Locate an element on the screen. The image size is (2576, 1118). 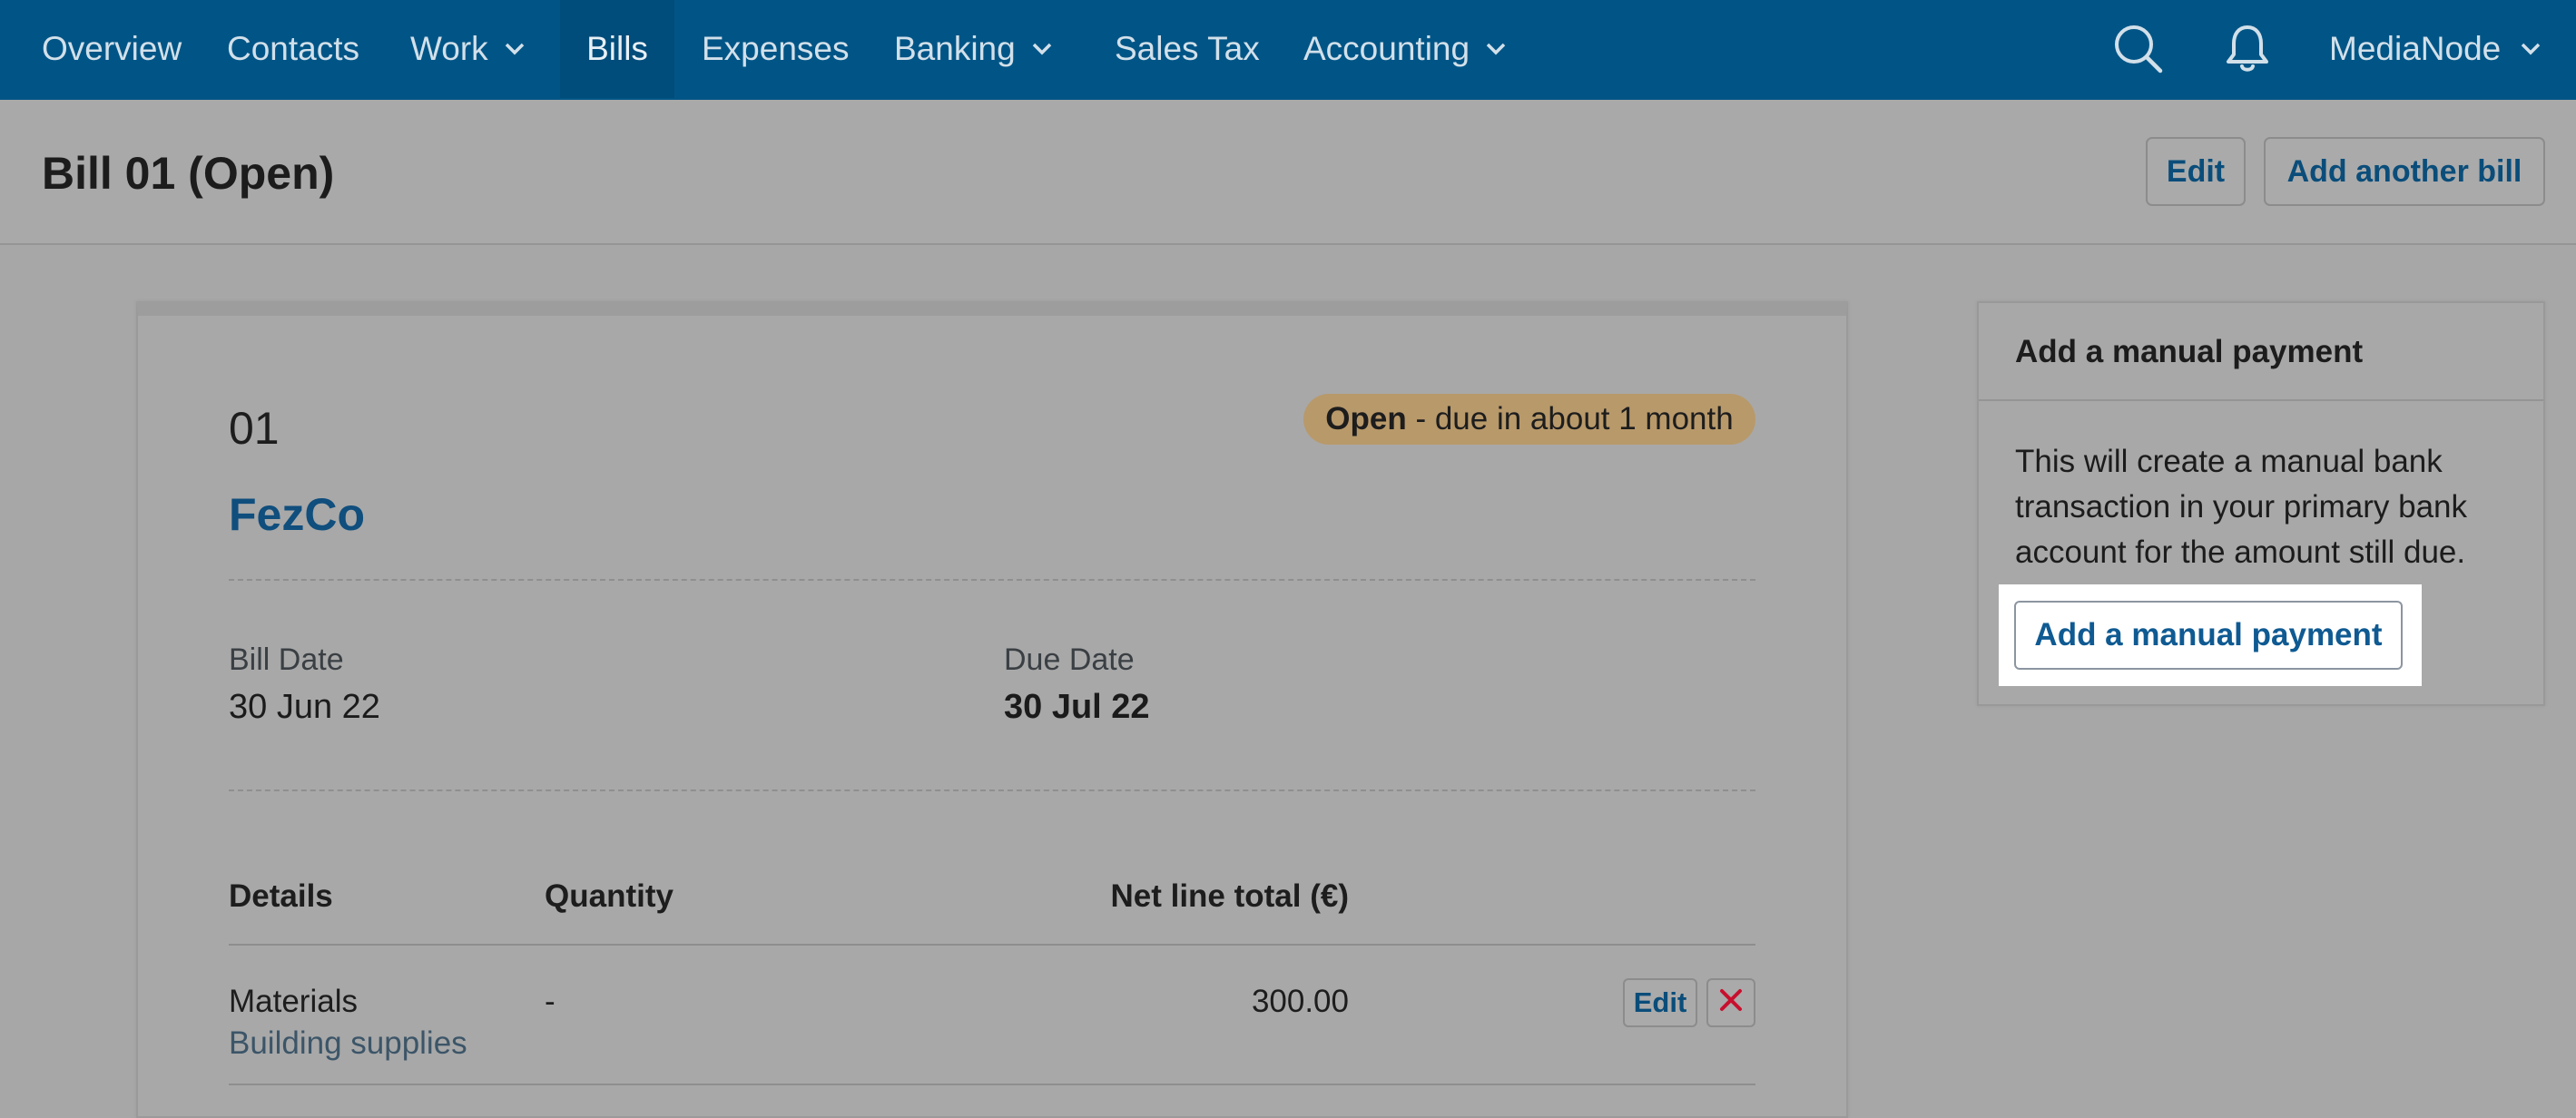
page-title: Bill 01 (Open) is located at coordinates (188, 173).